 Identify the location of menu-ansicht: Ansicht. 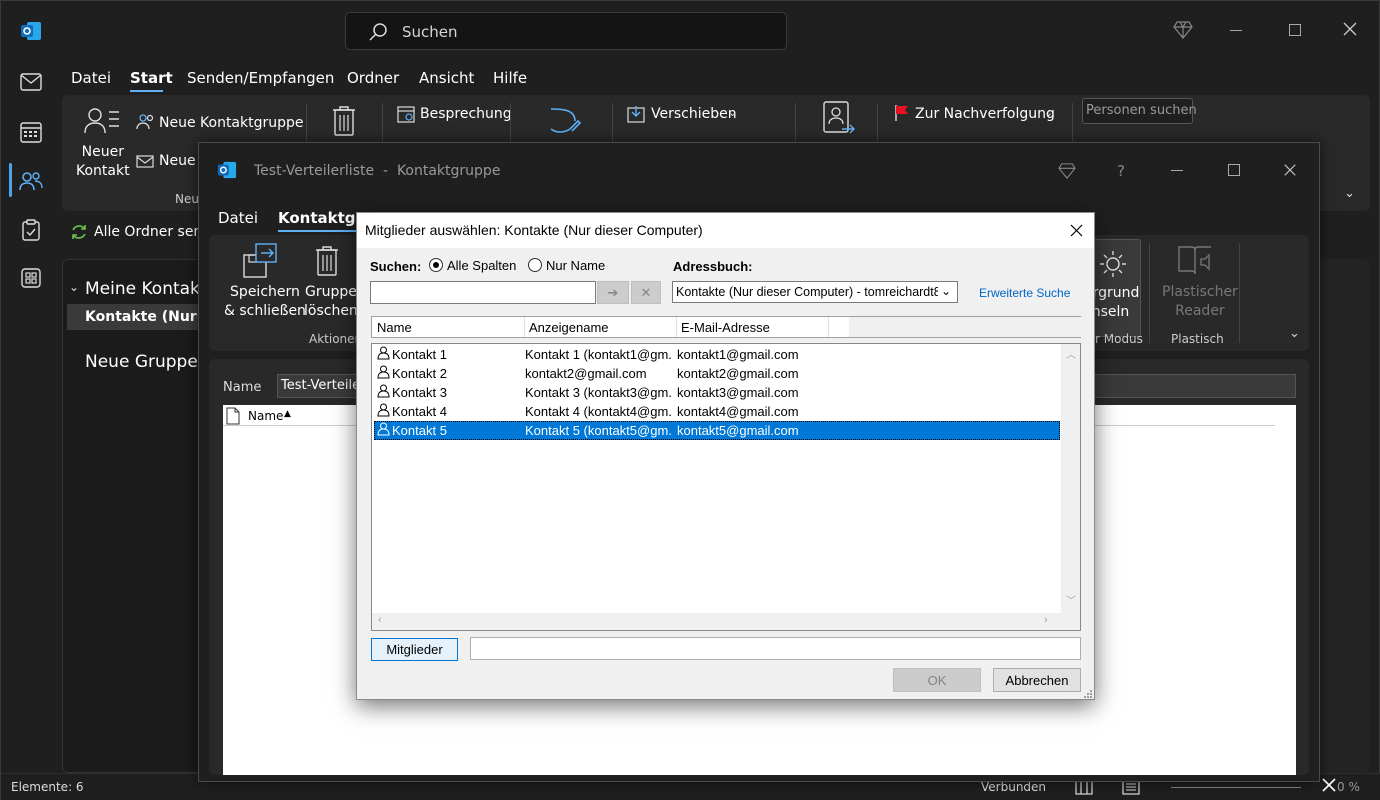
(446, 78).